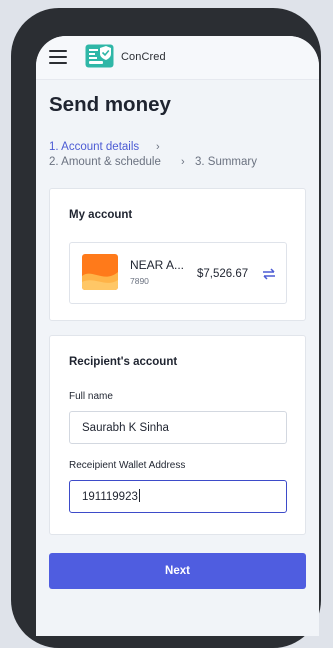 The width and height of the screenshot is (333, 648). What do you see at coordinates (110, 104) in the screenshot?
I see `page-title: Send money` at bounding box center [110, 104].